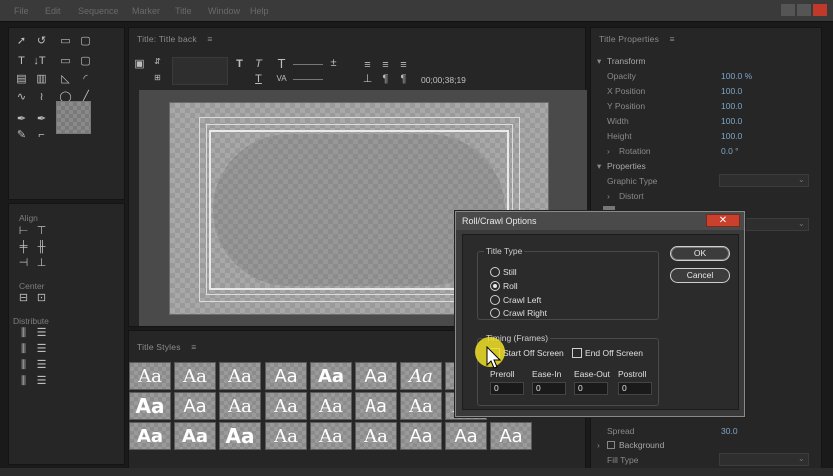 Image resolution: width=833 pixels, height=476 pixels. What do you see at coordinates (41, 333) in the screenshot?
I see `distribute-top-icon: ☰` at bounding box center [41, 333].